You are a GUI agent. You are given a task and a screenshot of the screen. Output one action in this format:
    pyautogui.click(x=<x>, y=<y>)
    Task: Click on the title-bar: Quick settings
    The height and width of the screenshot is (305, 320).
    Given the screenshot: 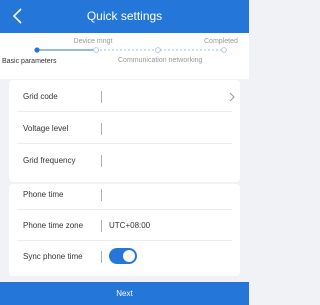 What is the action you would take?
    pyautogui.click(x=124, y=16)
    